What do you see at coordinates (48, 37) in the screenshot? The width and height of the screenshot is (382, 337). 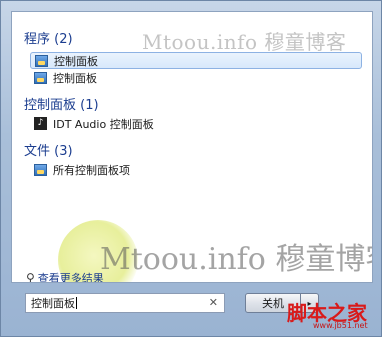 I see `group-header-programs: 程序 (2)` at bounding box center [48, 37].